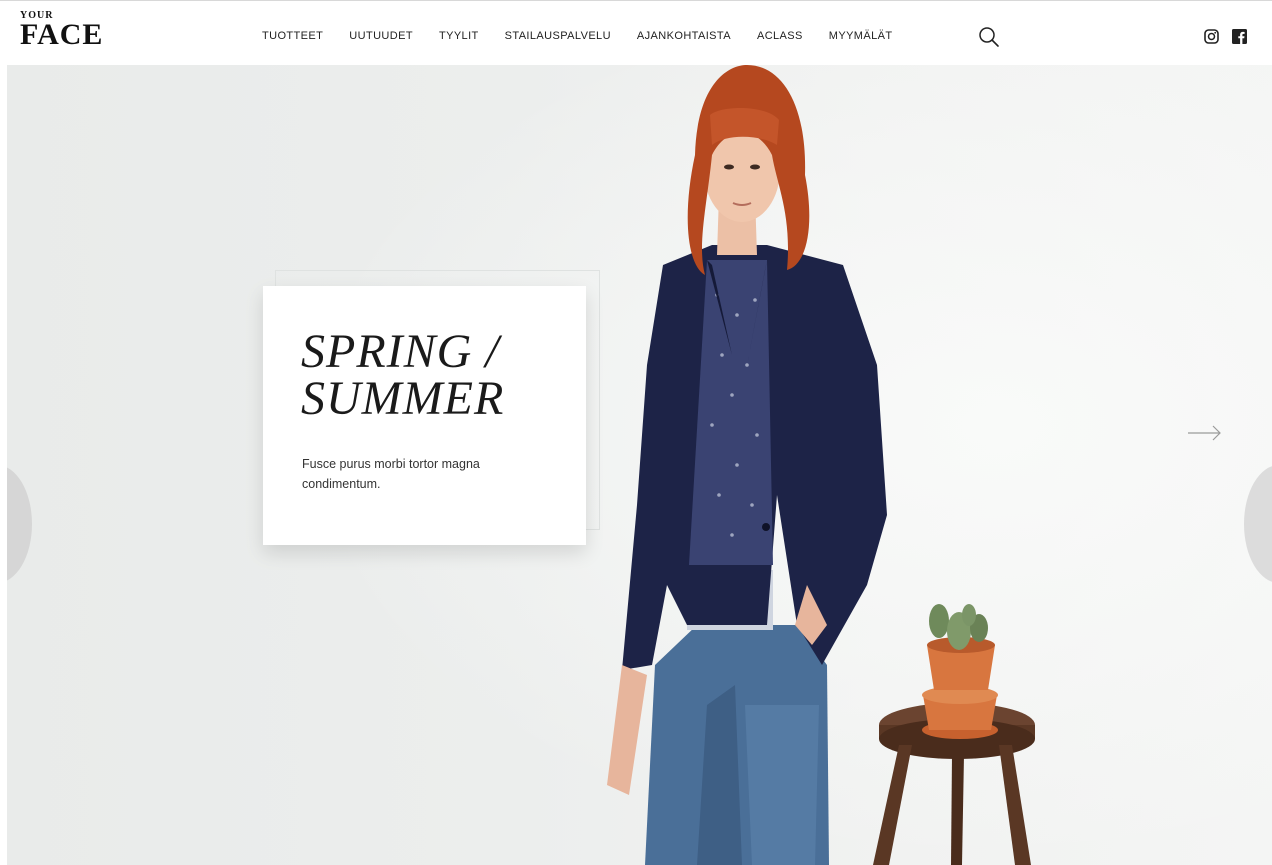 The image size is (1272, 865). I want to click on nav-item-stailauspalvelu: STAILAUSPALVELU, so click(558, 36).